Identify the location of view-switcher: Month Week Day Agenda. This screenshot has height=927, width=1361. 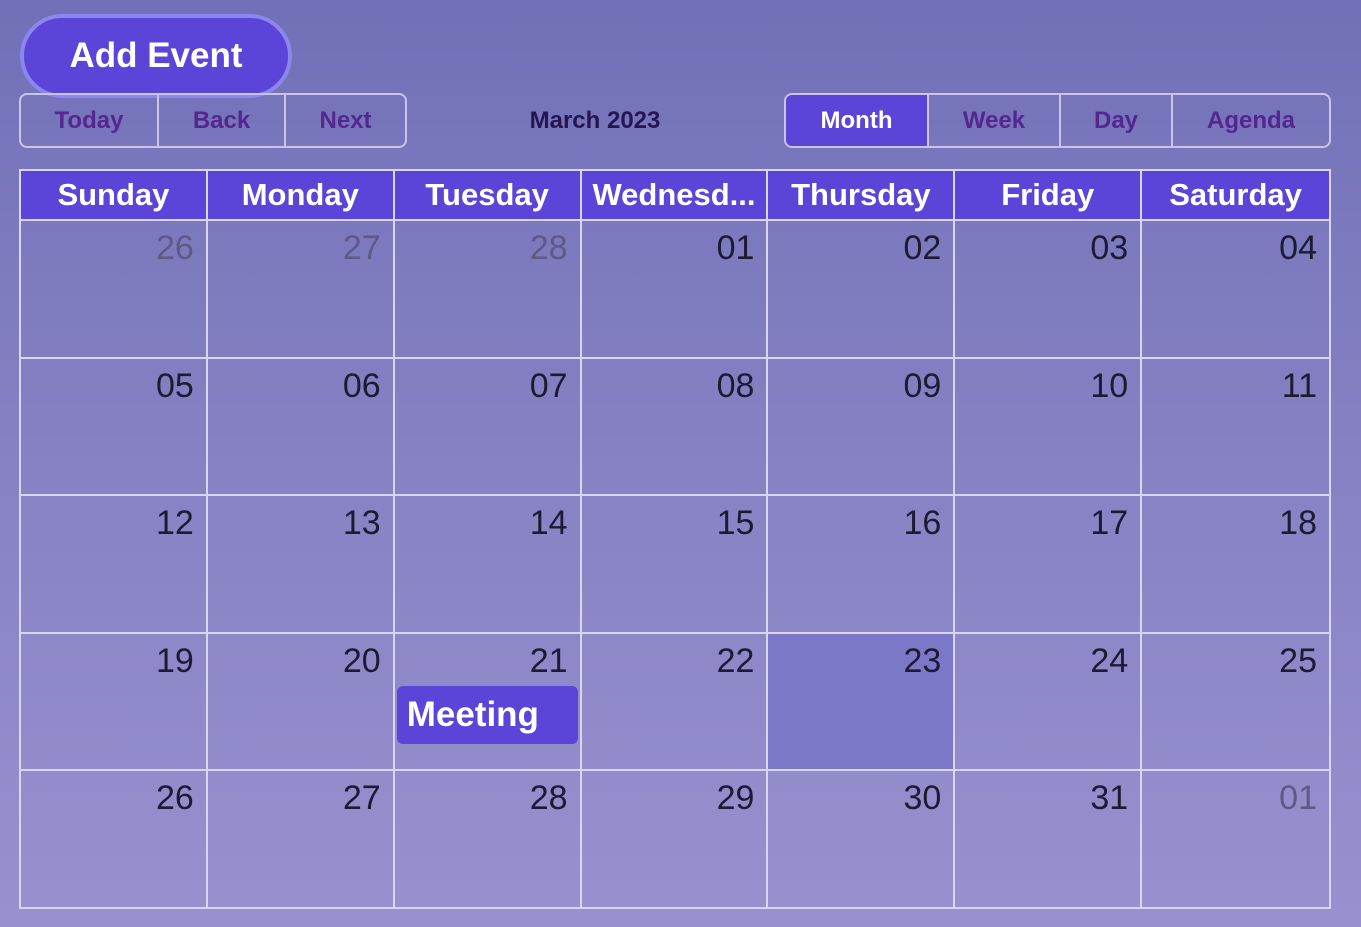
(1057, 120).